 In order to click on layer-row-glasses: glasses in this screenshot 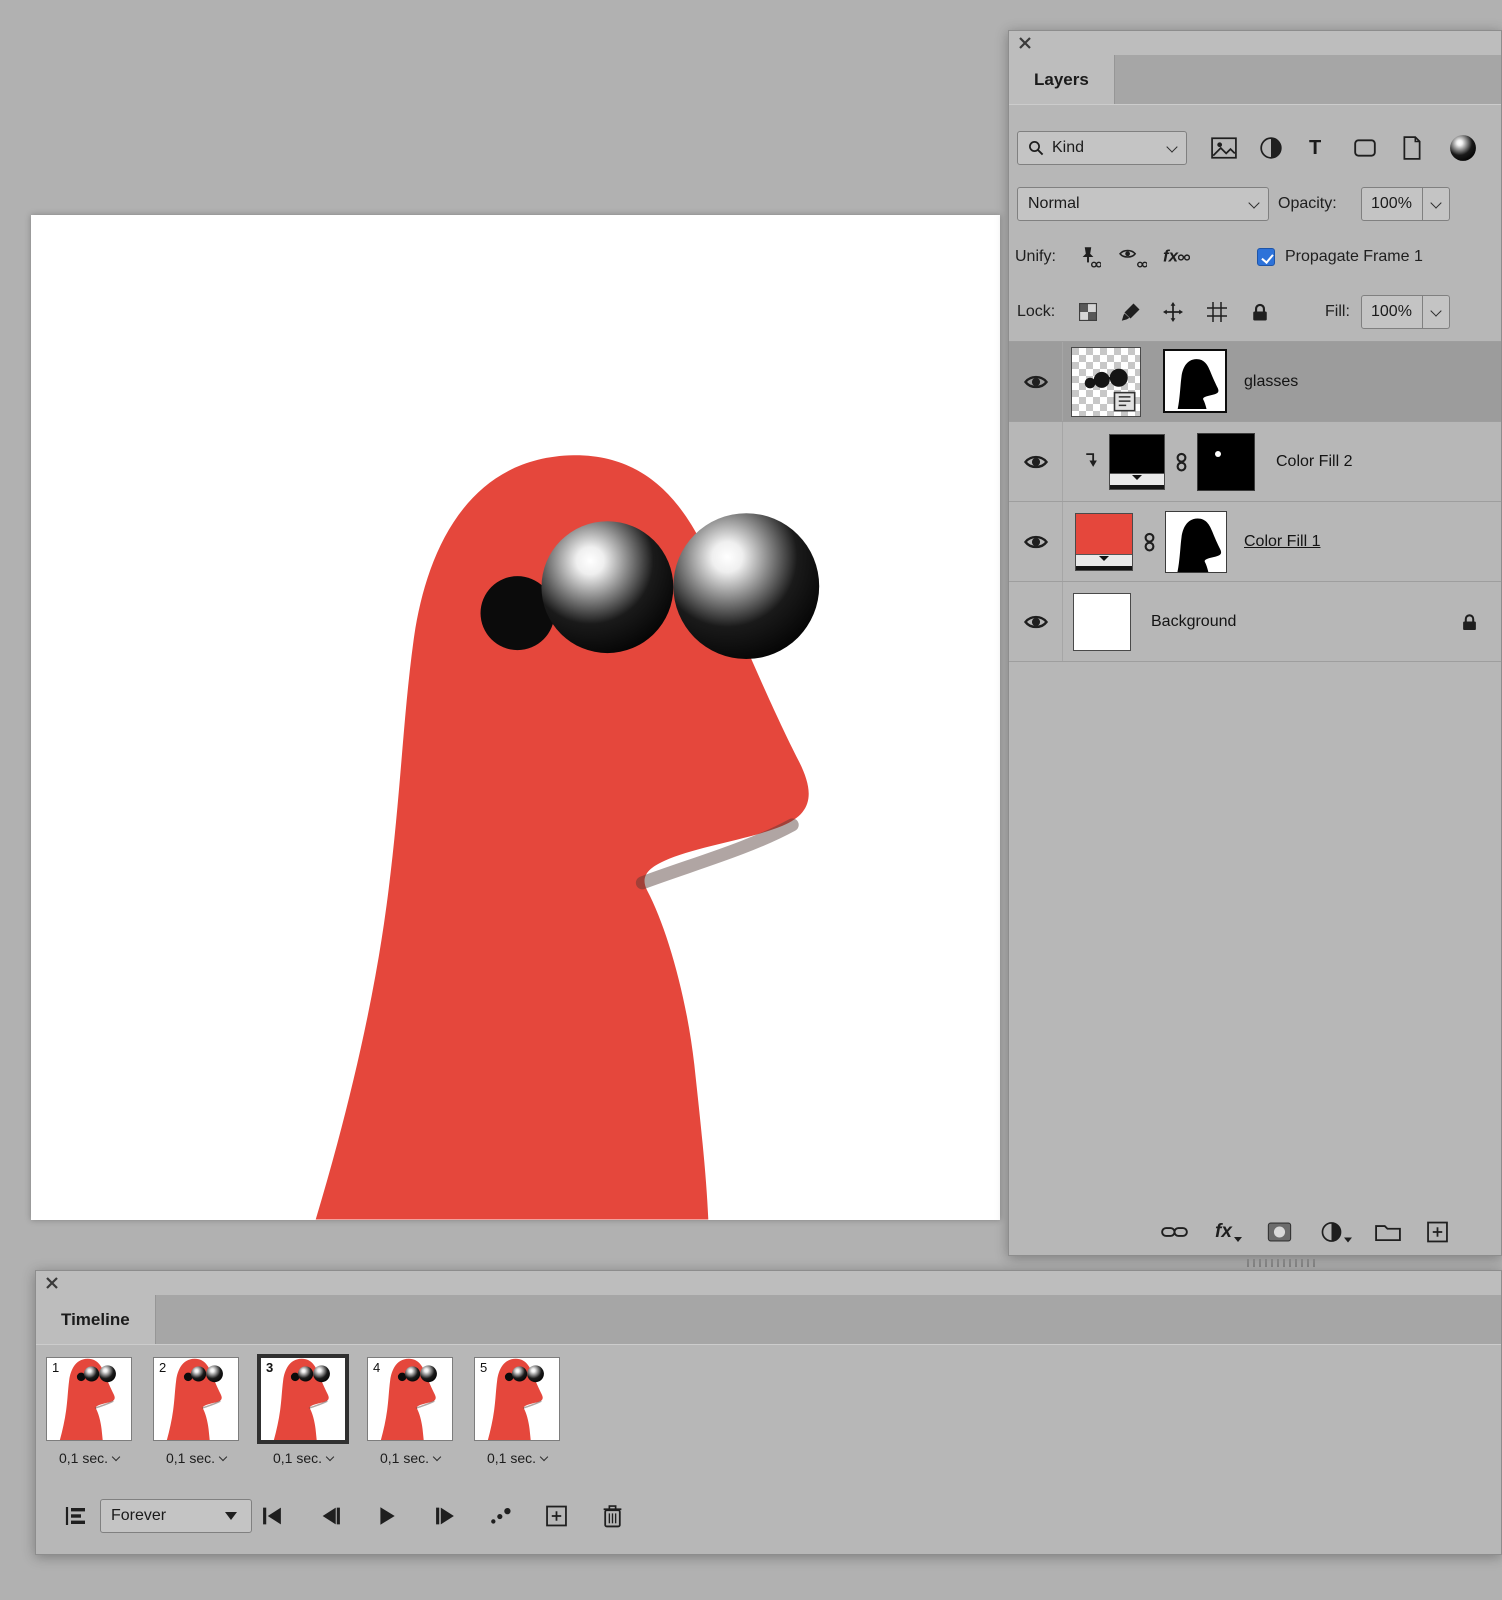, I will do `click(1255, 382)`.